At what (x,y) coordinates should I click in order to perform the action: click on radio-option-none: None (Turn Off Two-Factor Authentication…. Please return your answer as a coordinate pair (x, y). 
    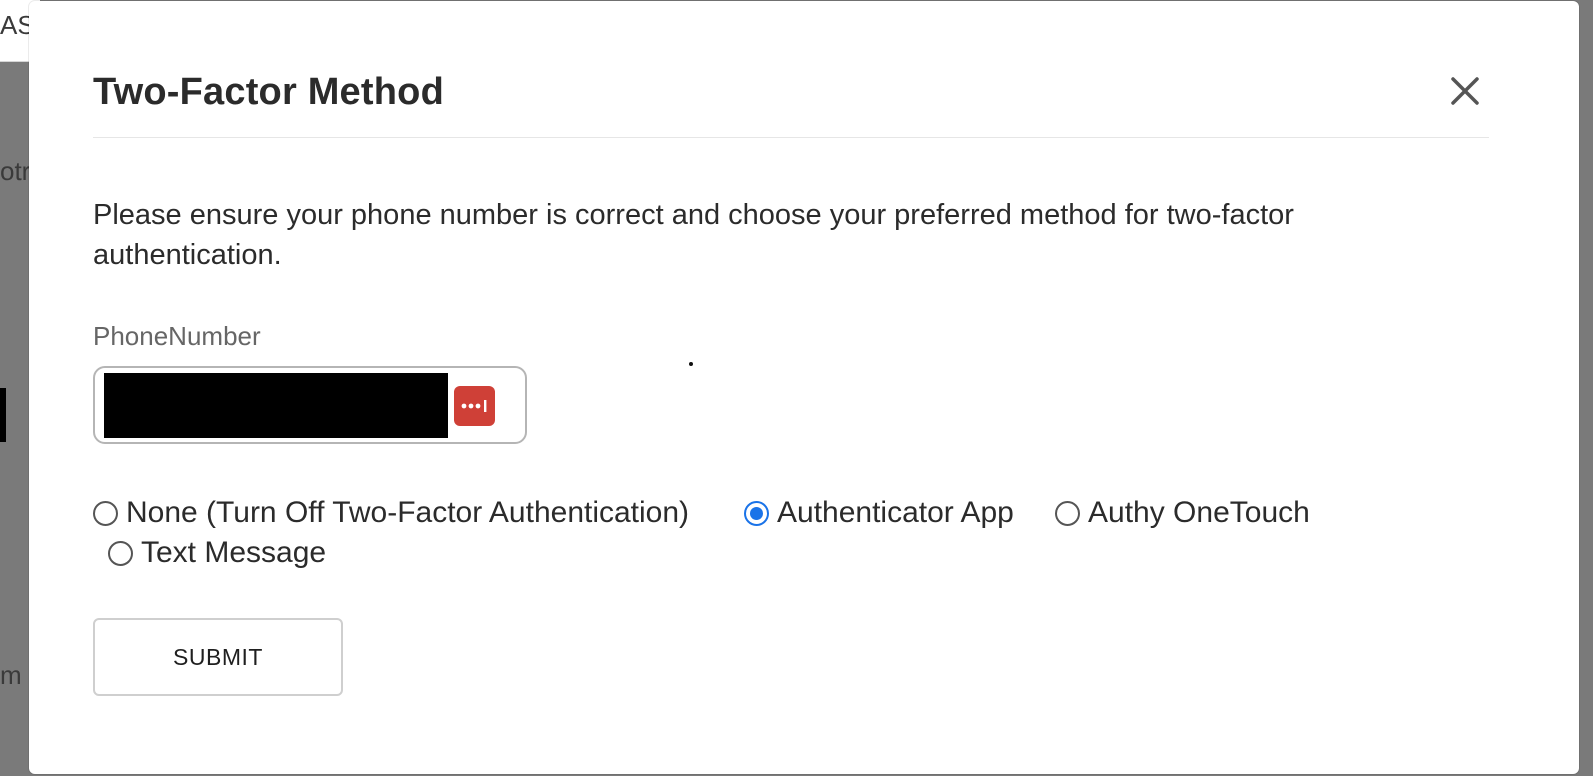
    Looking at the image, I should click on (391, 513).